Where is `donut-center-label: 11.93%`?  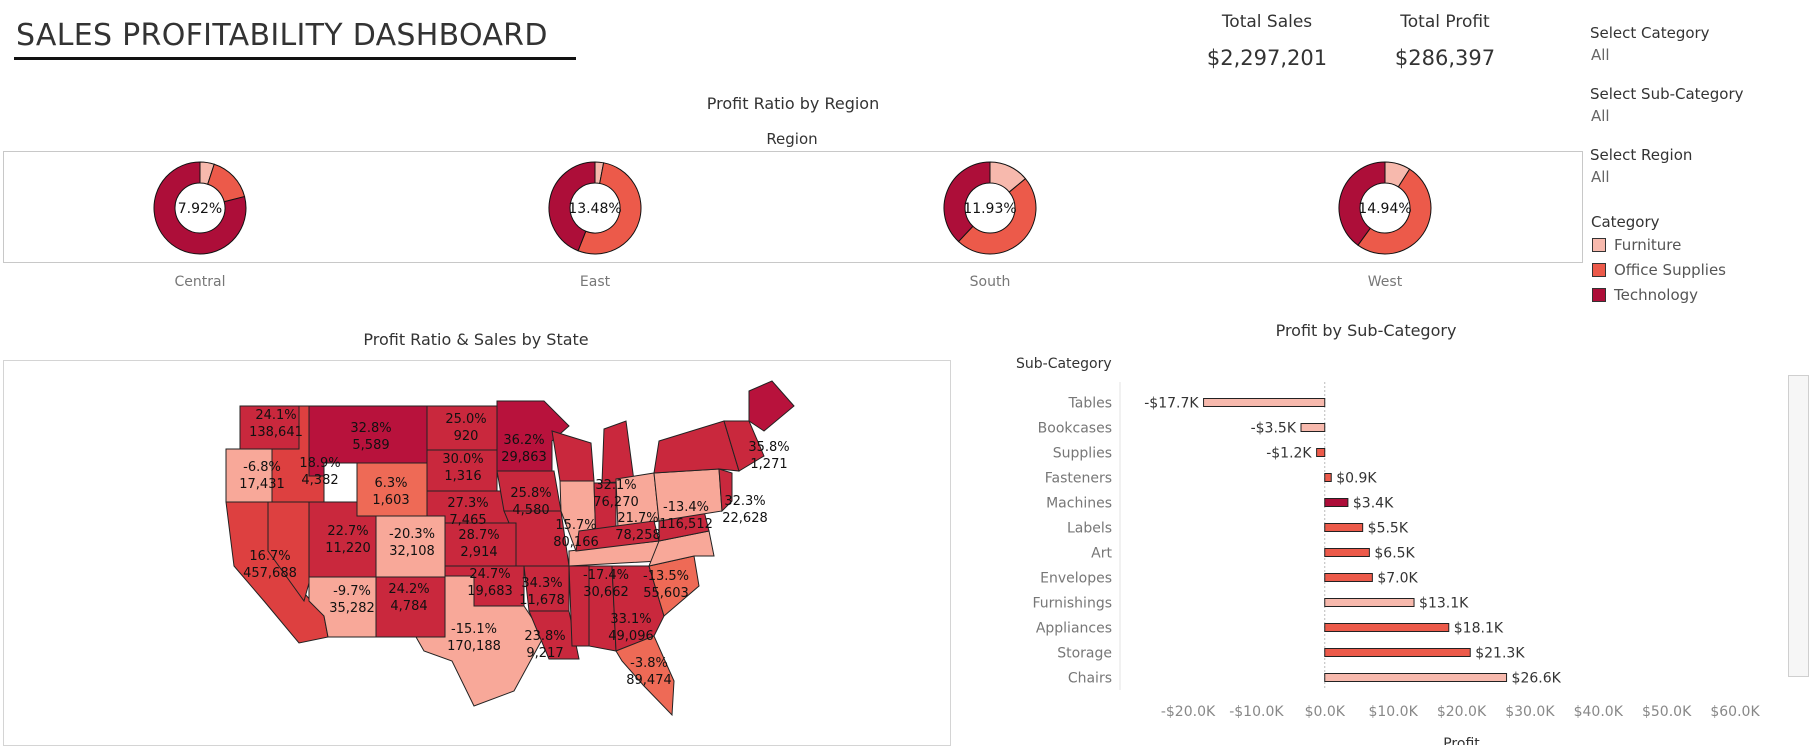 donut-center-label: 11.93% is located at coordinates (989, 209).